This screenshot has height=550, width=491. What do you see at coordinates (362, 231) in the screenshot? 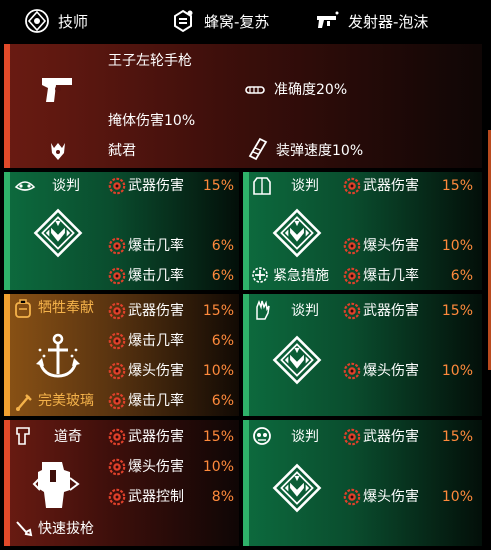
I see `gear-card-chest: 谈判 武器伤害 15% 爆头伤害 10% 紧急措施 爆击几率 6%` at bounding box center [362, 231].